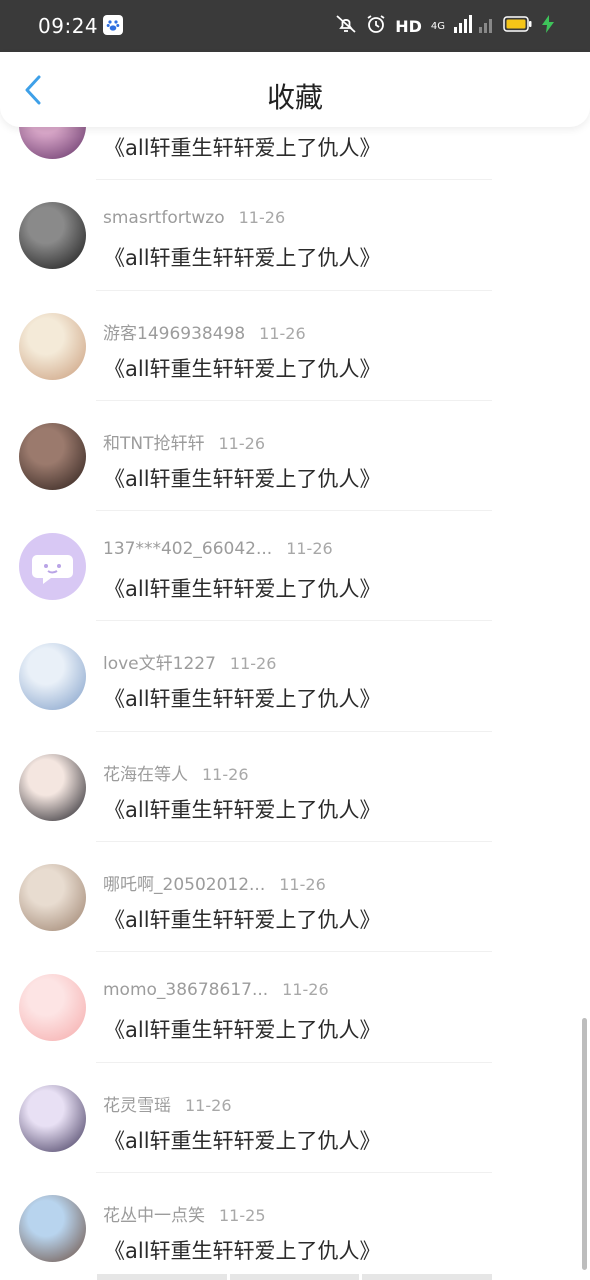 Image resolution: width=590 pixels, height=1280 pixels. What do you see at coordinates (295, 566) in the screenshot?
I see `list-item: 137***402_66042... 11-26 《all轩重生轩轩爱上了仇人》` at bounding box center [295, 566].